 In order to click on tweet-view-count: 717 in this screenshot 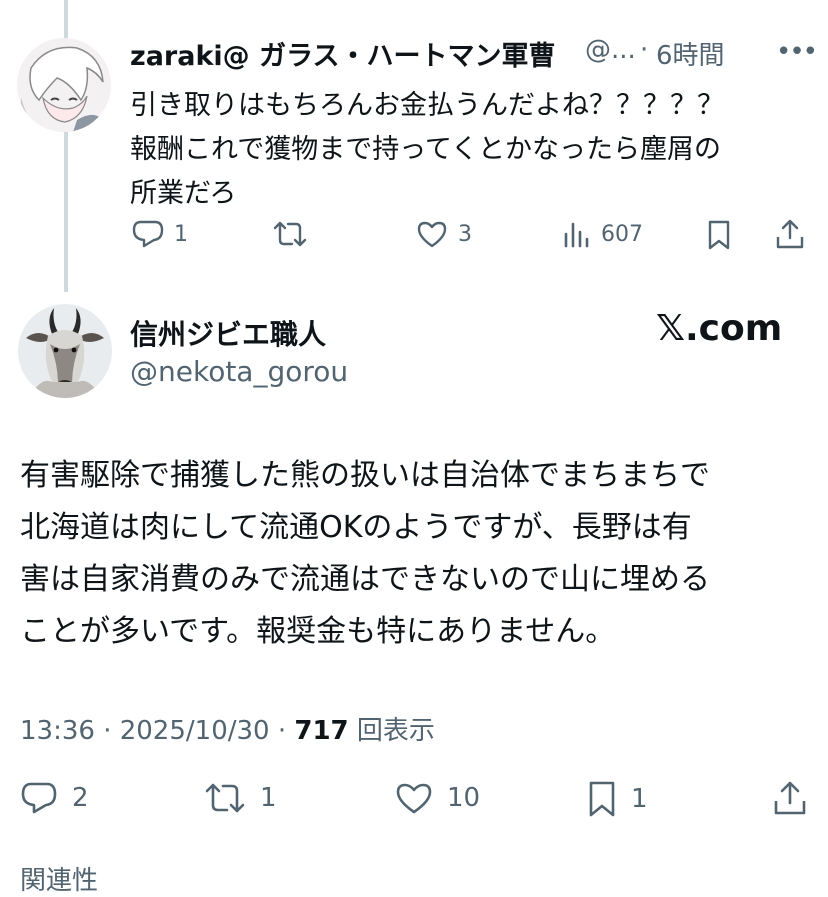, I will do `click(321, 731)`.